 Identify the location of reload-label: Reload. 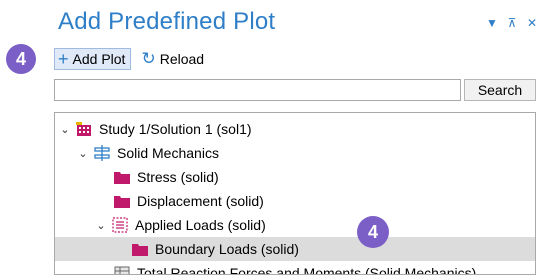
(182, 59).